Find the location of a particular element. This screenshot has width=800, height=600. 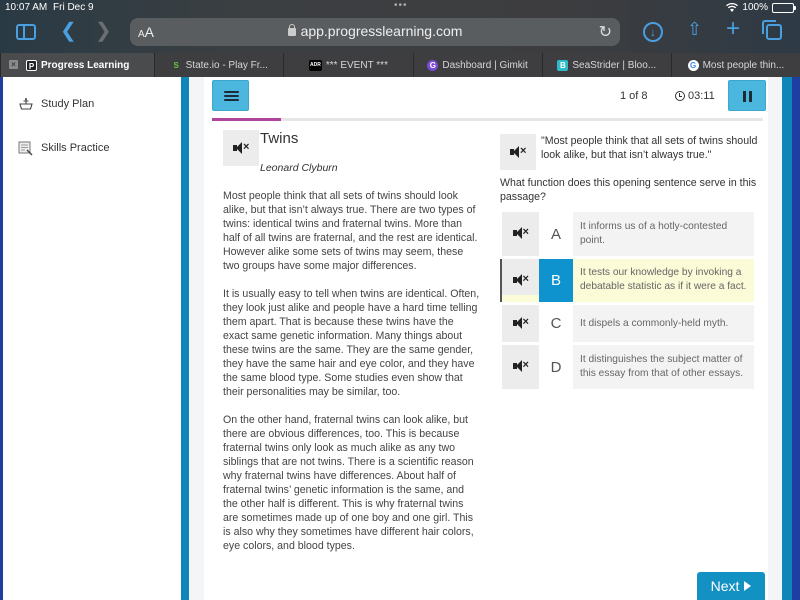

sidebar-item-label: Study Plan is located at coordinates (68, 104).